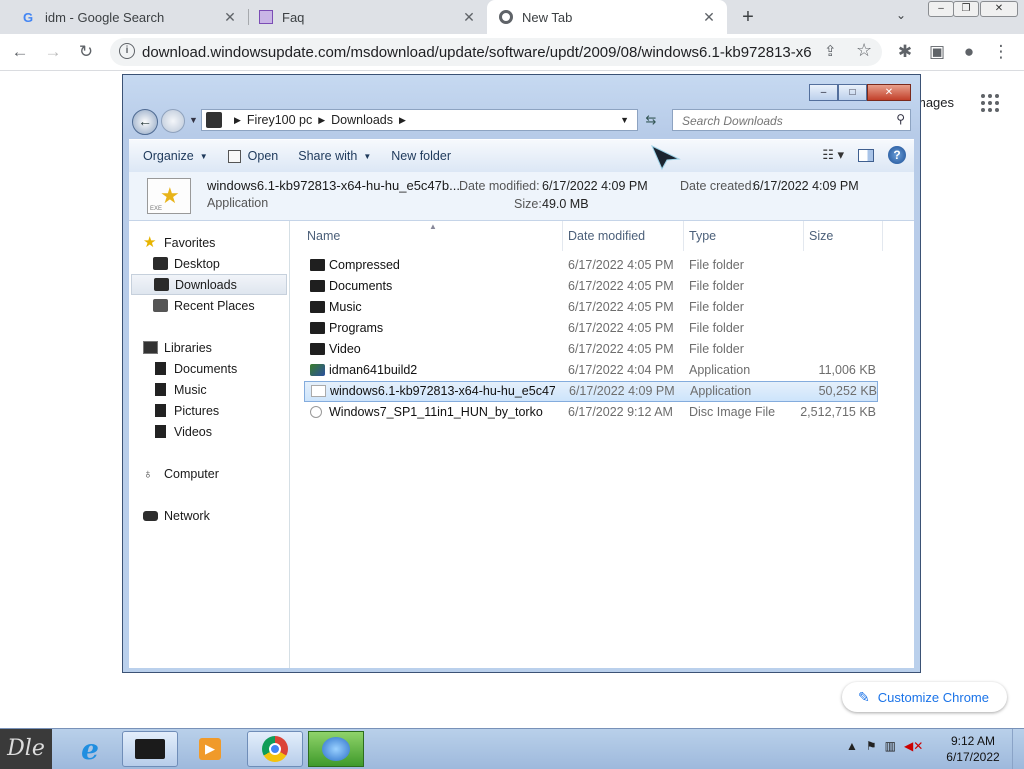 The height and width of the screenshot is (769, 1024). Describe the element at coordinates (1001, 52) in the screenshot. I see `chrome-menu-icon: ⋮` at that location.